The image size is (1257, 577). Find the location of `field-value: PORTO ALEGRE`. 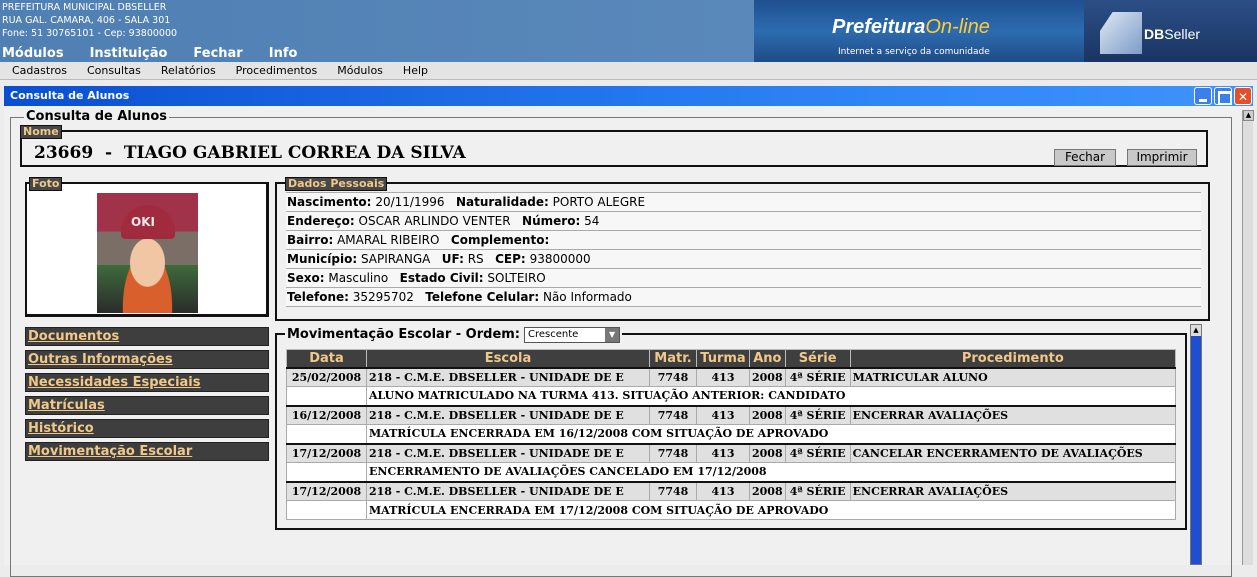

field-value: PORTO ALEGRE is located at coordinates (599, 202).